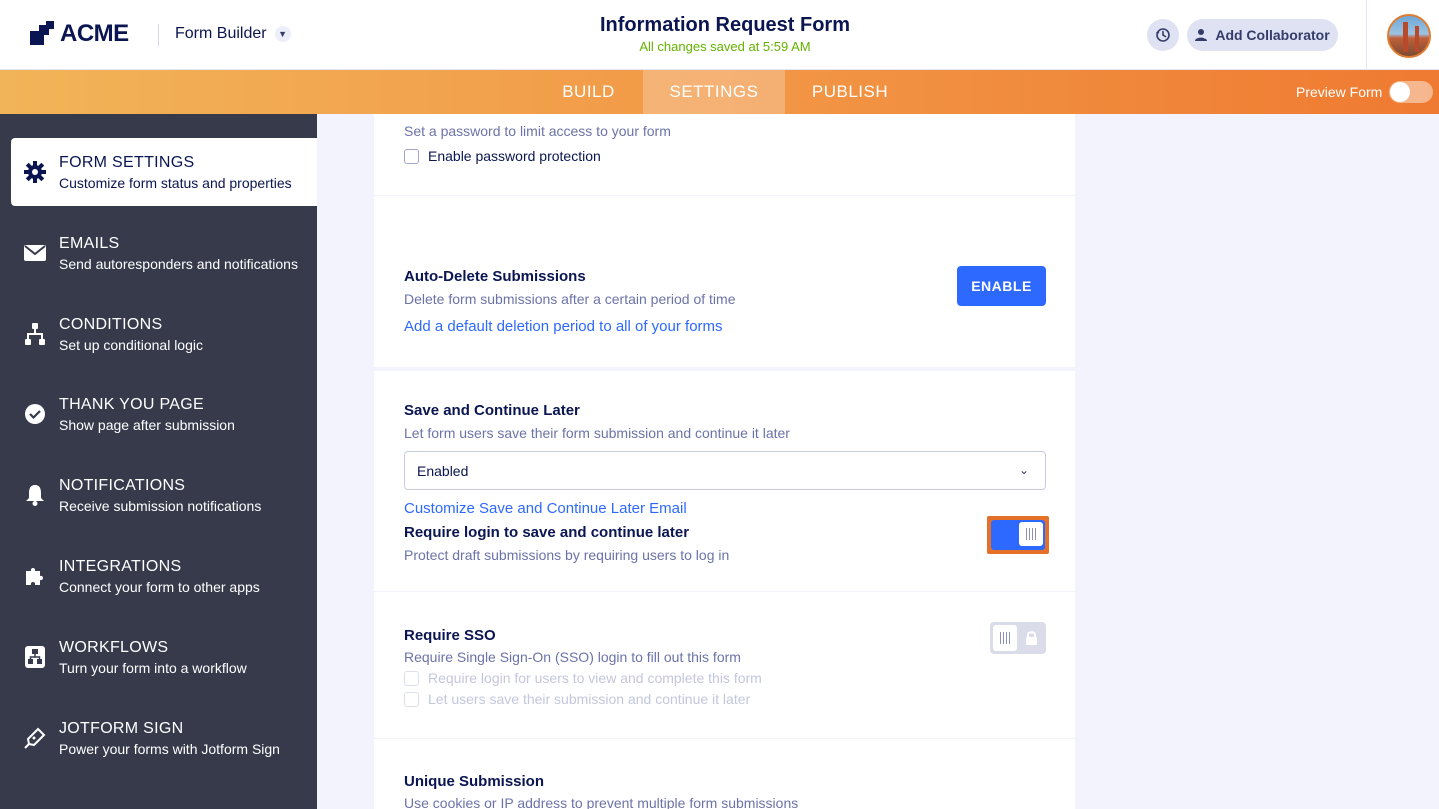 This screenshot has height=809, width=1439. What do you see at coordinates (514, 156) in the screenshot?
I see `enable-password-protection-label: Enable password protection` at bounding box center [514, 156].